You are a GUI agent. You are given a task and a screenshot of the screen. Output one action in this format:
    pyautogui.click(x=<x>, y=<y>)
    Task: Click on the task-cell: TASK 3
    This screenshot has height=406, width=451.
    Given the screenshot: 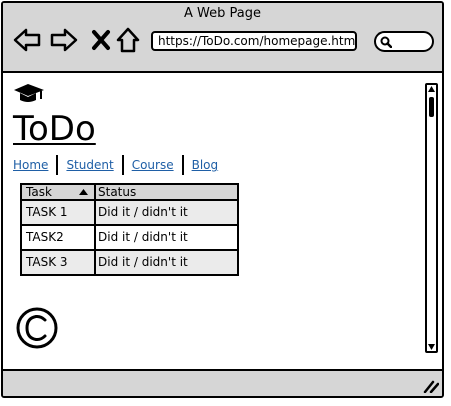 What is the action you would take?
    pyautogui.click(x=59, y=262)
    